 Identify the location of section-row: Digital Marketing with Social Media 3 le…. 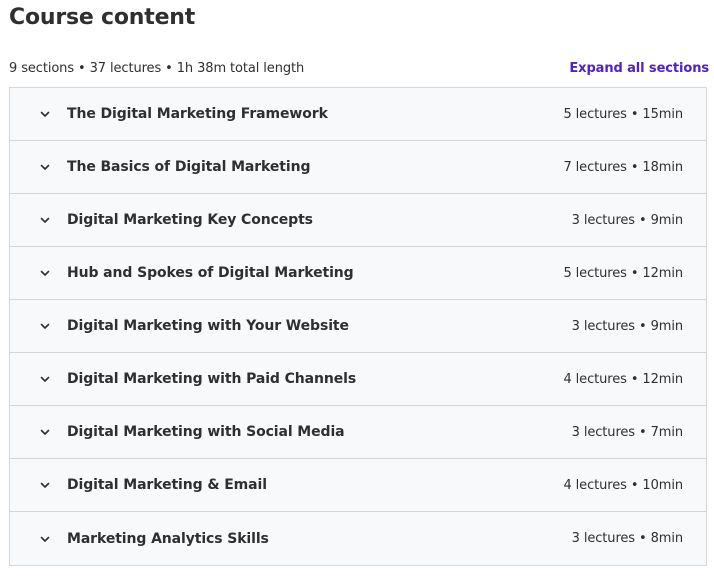
(358, 432).